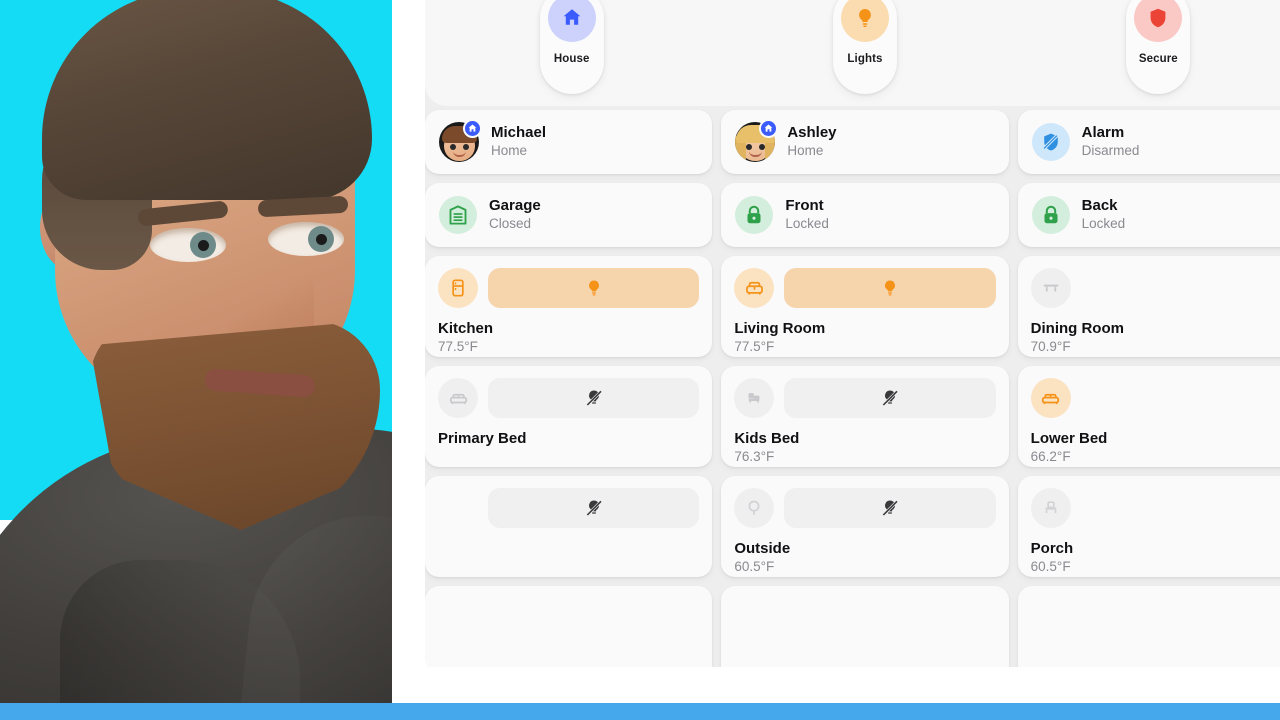  Describe the element at coordinates (1050, 346) in the screenshot. I see `room-temperature: 70.9°F` at that location.